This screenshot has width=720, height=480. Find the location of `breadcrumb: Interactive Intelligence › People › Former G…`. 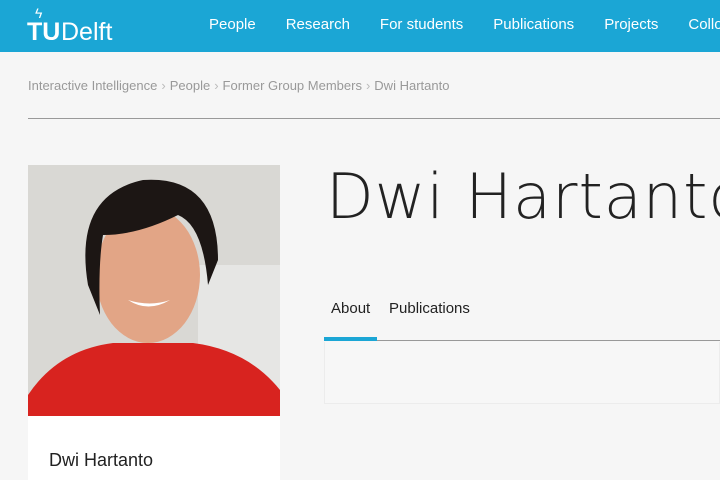

breadcrumb: Interactive Intelligence › People › Former G… is located at coordinates (238, 85).